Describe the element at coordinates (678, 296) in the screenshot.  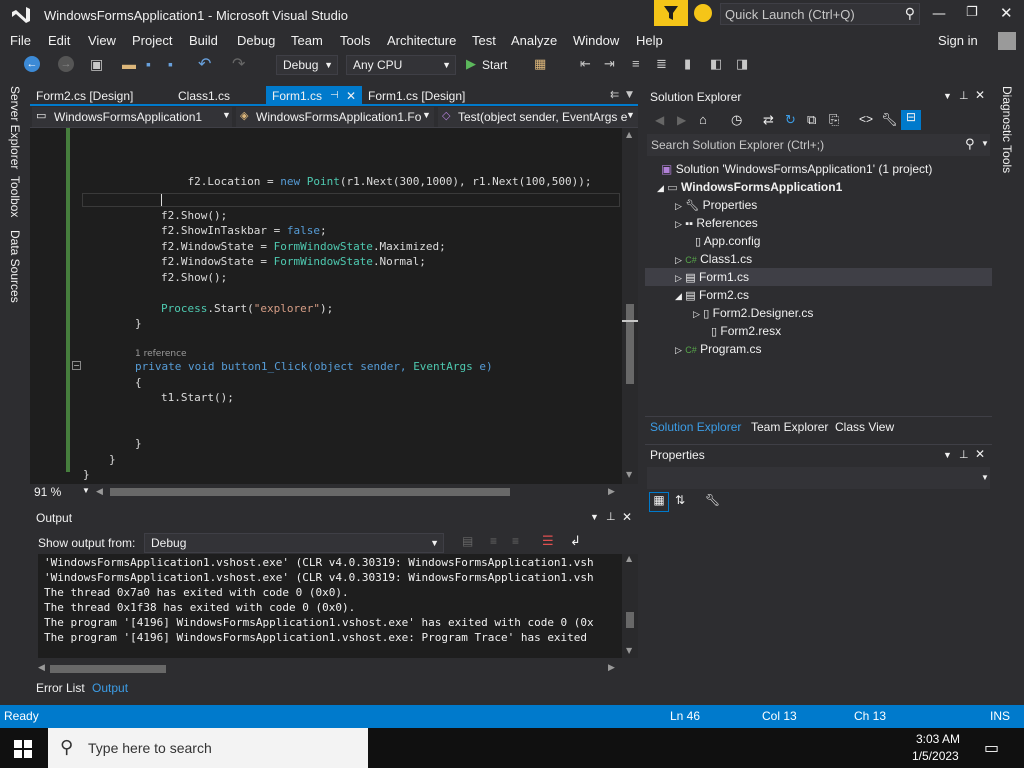
I see `expanded-icon: ◢` at that location.